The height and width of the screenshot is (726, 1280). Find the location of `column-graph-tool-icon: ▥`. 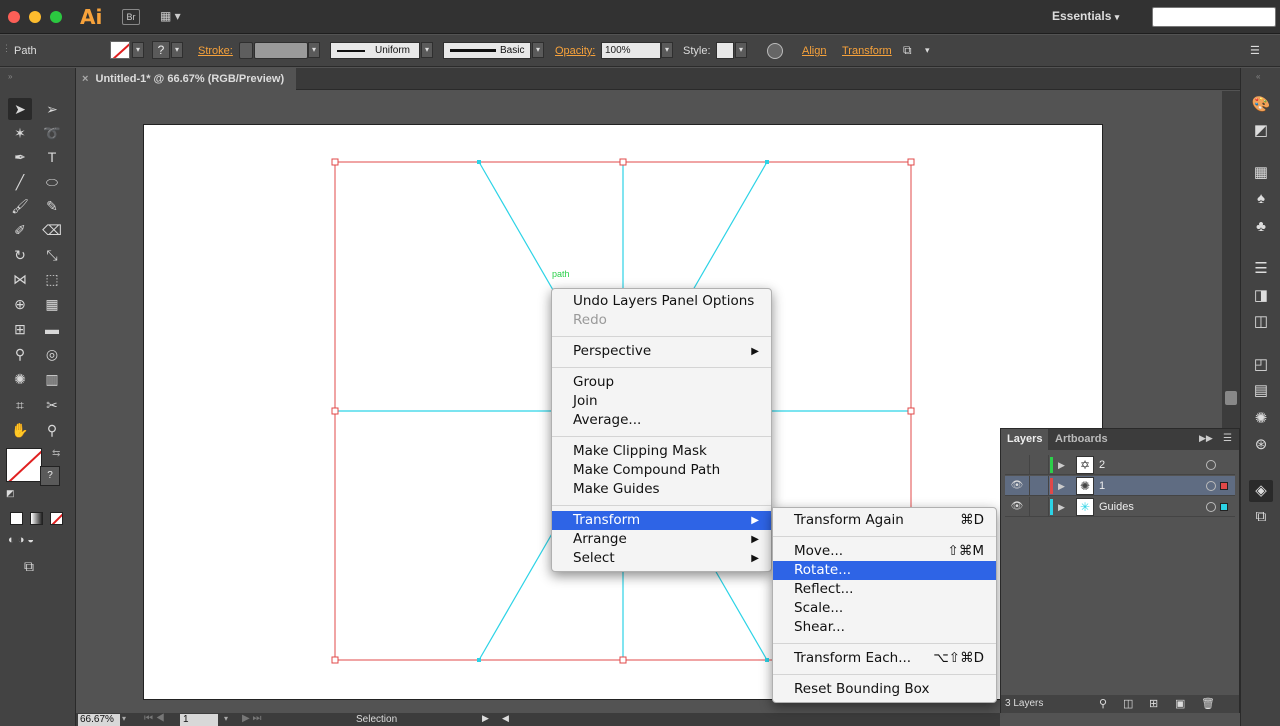

column-graph-tool-icon: ▥ is located at coordinates (52, 379).